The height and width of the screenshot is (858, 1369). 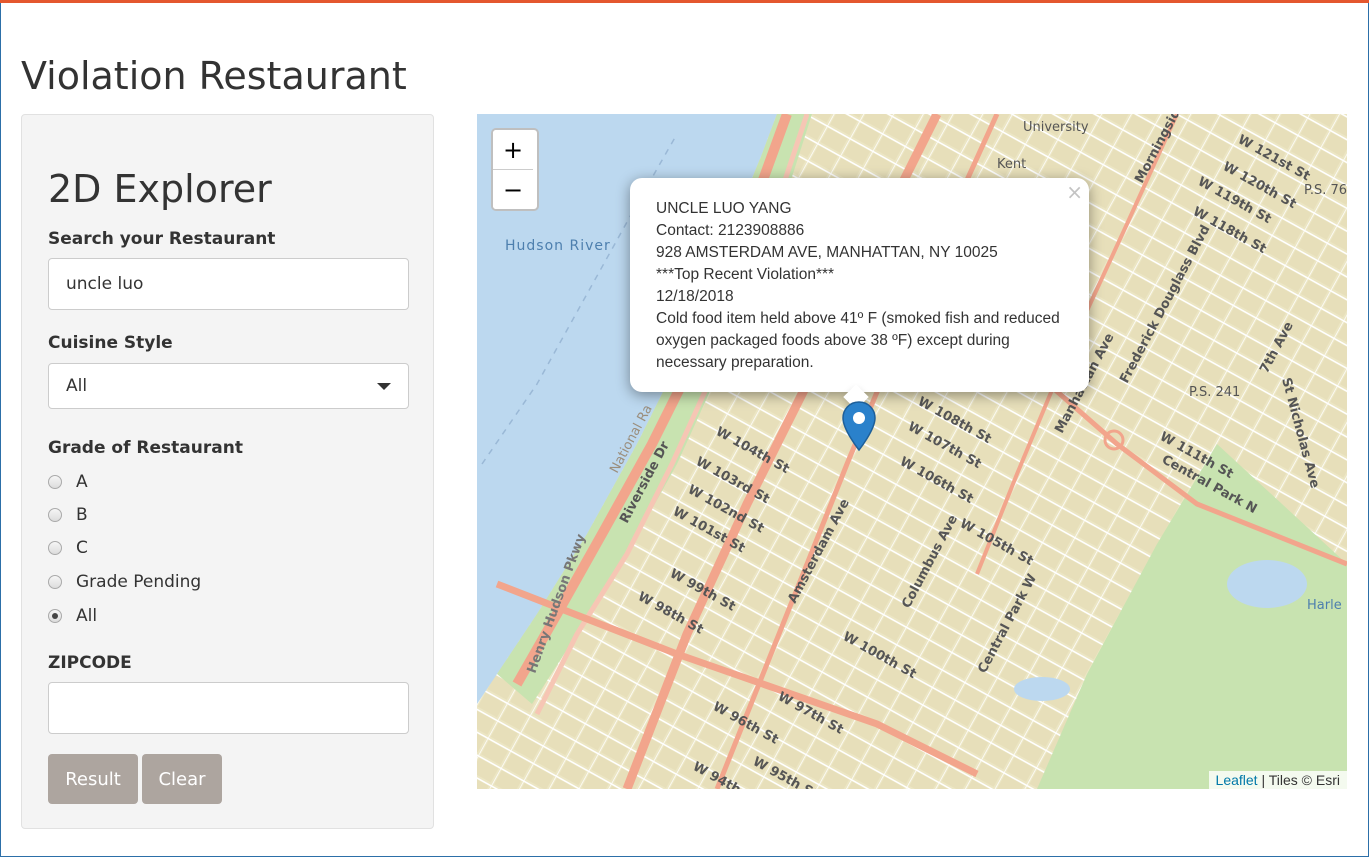 What do you see at coordinates (214, 76) in the screenshot?
I see `page-title: Violation Restaurant` at bounding box center [214, 76].